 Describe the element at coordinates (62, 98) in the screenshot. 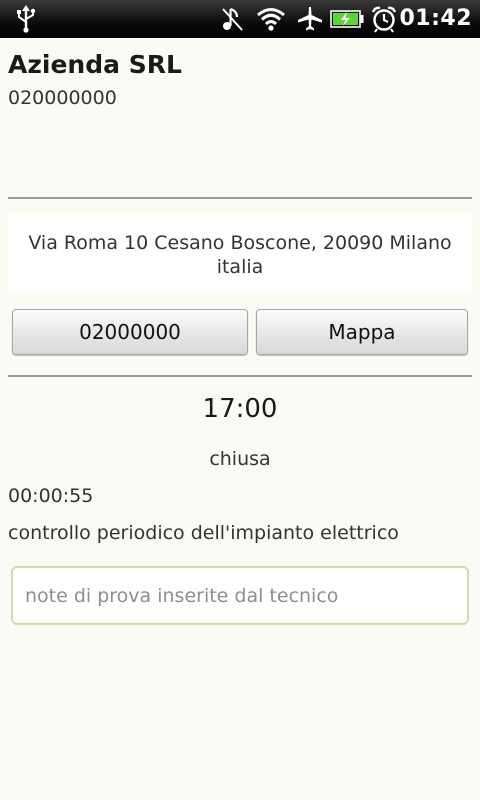

I see `company-code: 020000000` at that location.